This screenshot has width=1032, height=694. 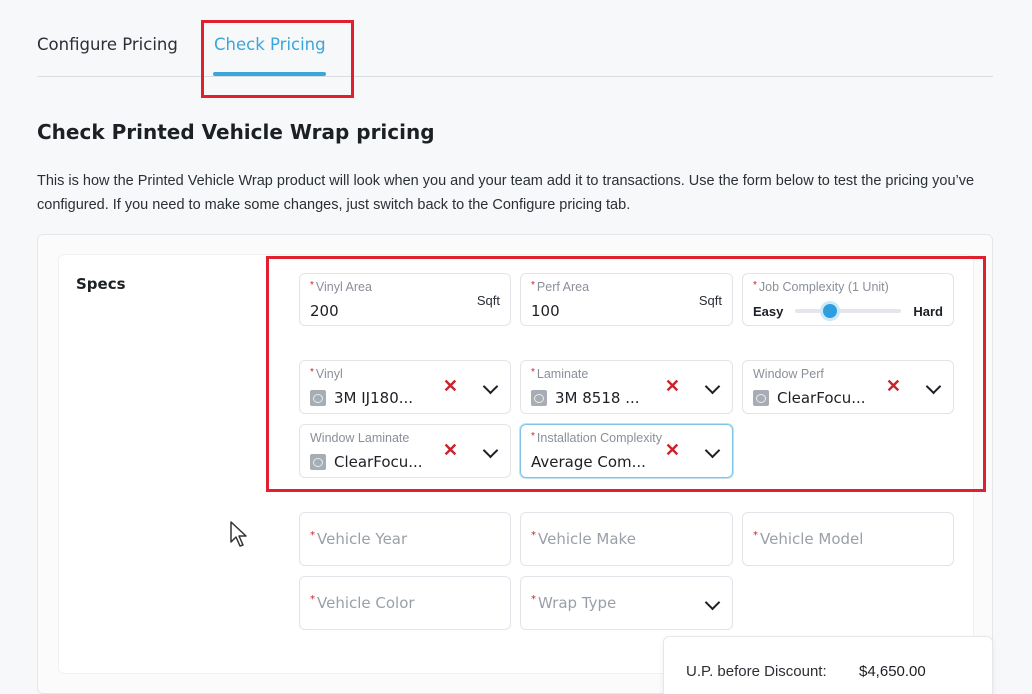 I want to click on job-complexity-slider, so click(x=848, y=311).